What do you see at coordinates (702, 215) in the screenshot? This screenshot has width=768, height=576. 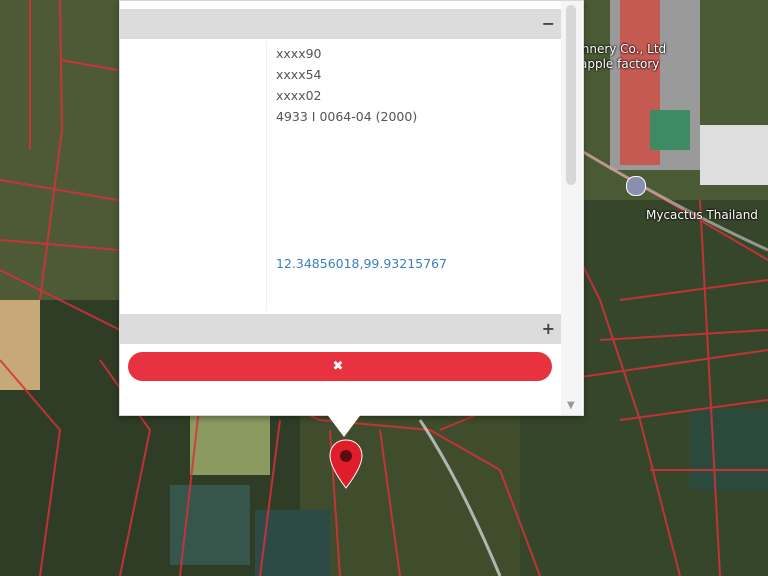 I see `map-label-mycactus: Mycactus Thailand` at bounding box center [702, 215].